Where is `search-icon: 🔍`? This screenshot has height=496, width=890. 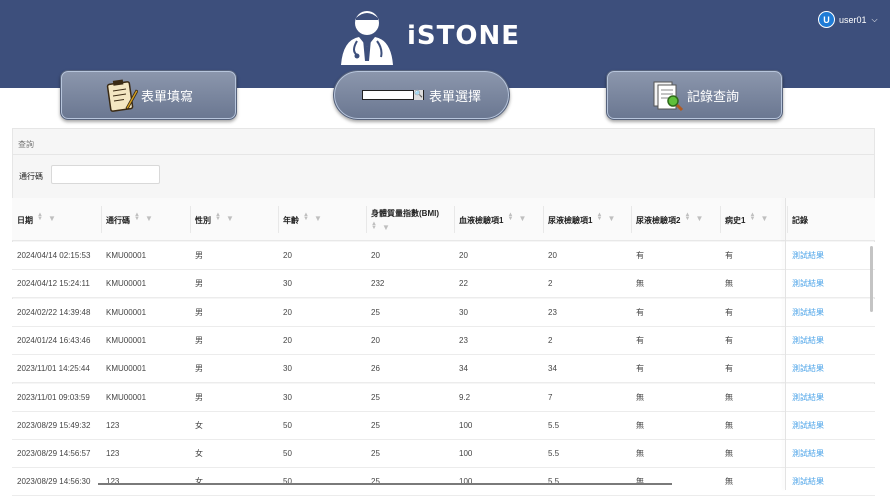
search-icon: 🔍 is located at coordinates (417, 95).